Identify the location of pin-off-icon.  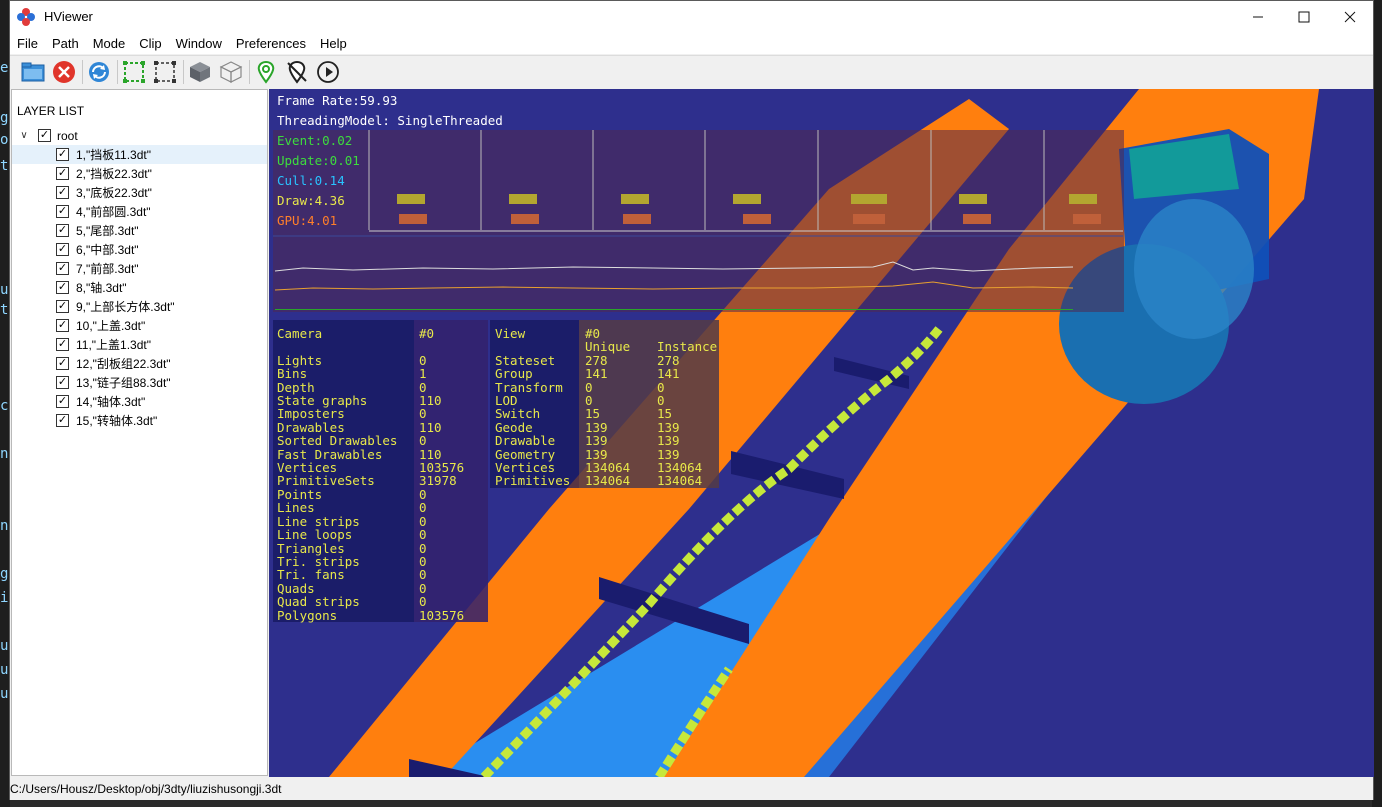
(297, 72).